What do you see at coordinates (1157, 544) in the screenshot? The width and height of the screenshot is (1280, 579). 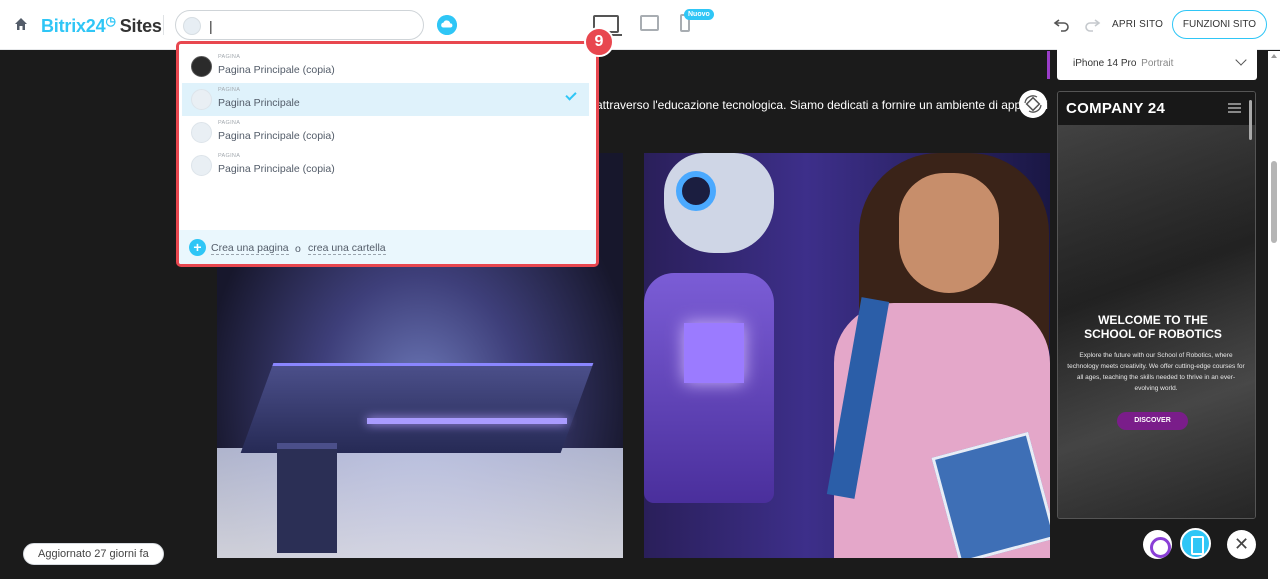 I see `copilot-button` at bounding box center [1157, 544].